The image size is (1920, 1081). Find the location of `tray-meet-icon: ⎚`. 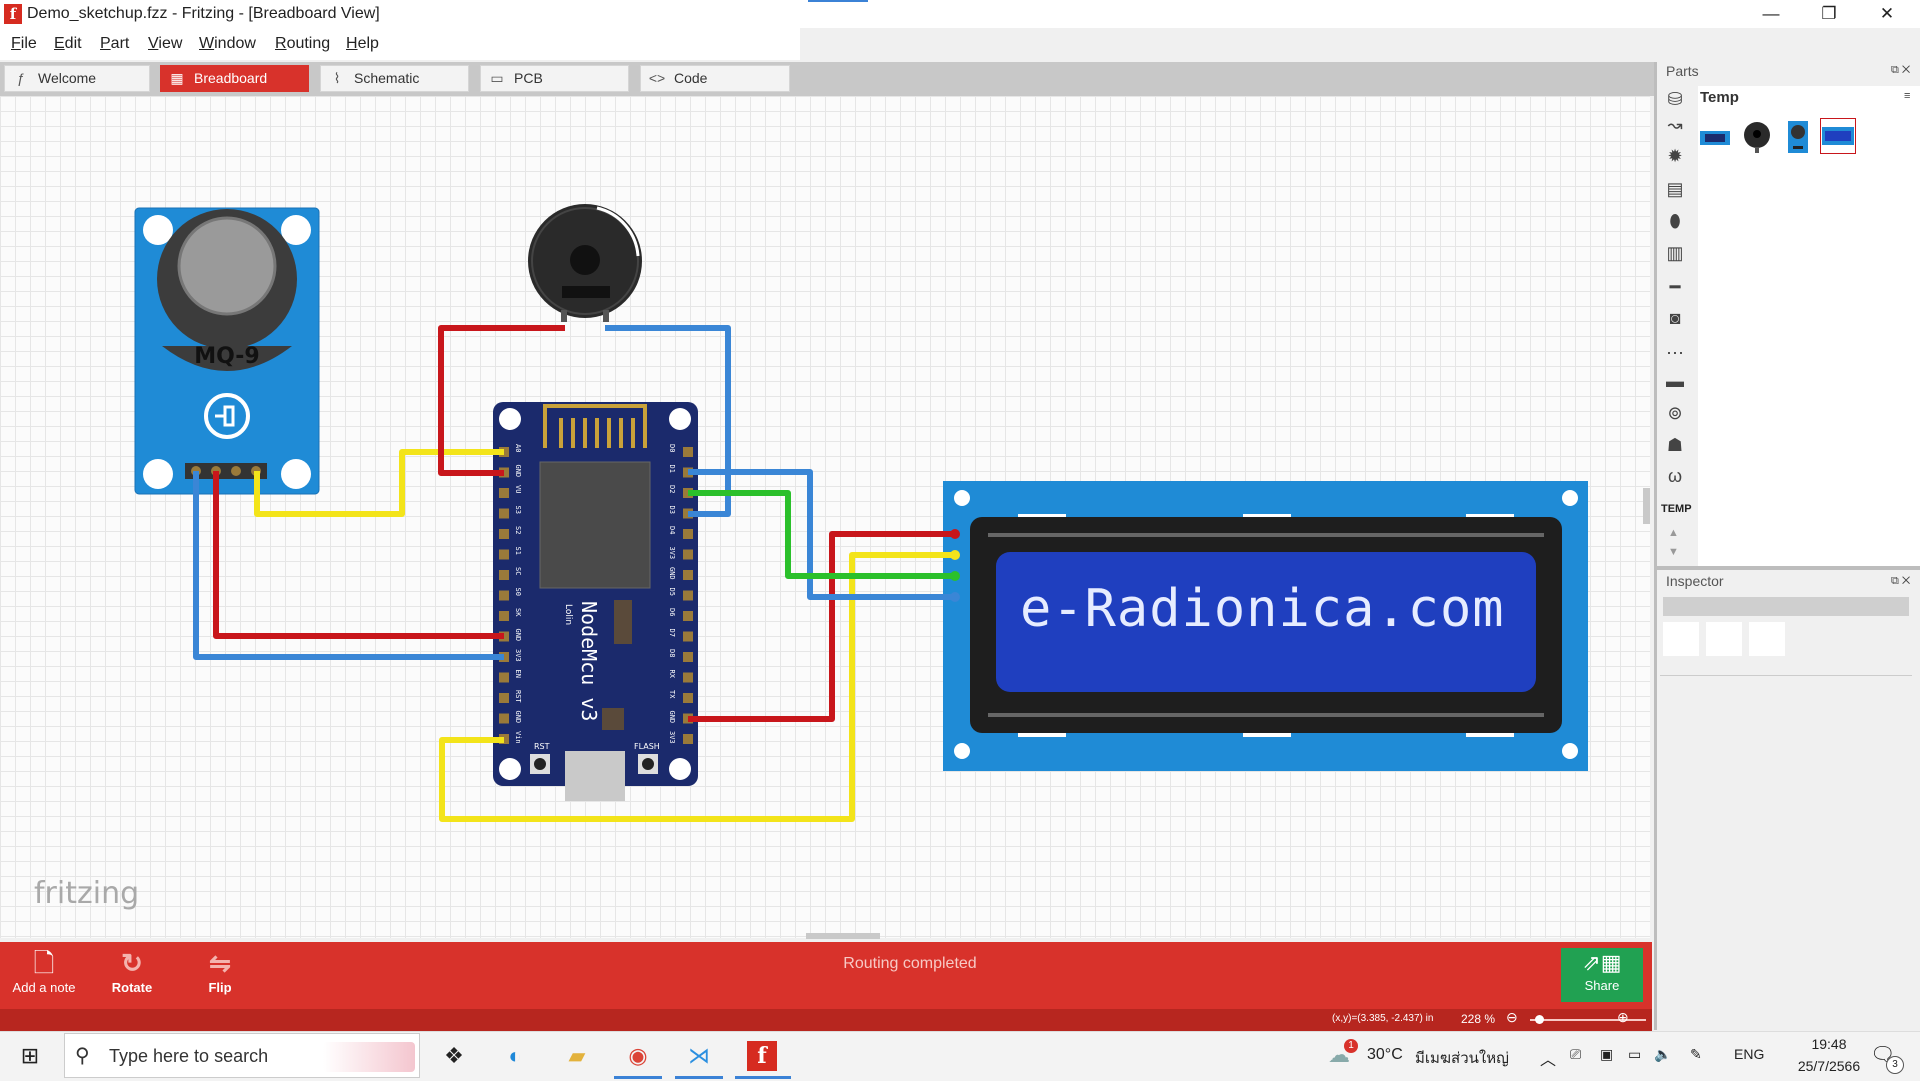

tray-meet-icon: ⎚ is located at coordinates (1575, 1054).